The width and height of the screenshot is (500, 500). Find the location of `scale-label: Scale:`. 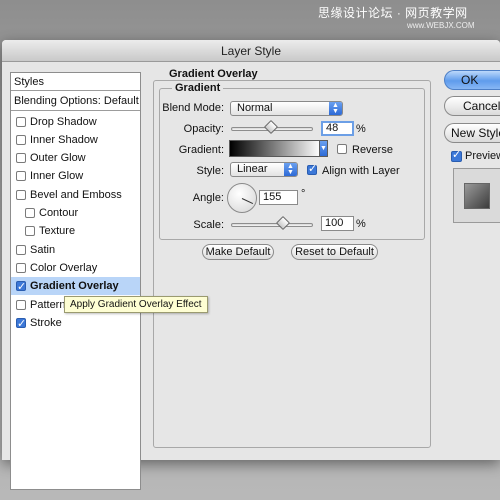

scale-label: Scale: is located at coordinates (208, 225).